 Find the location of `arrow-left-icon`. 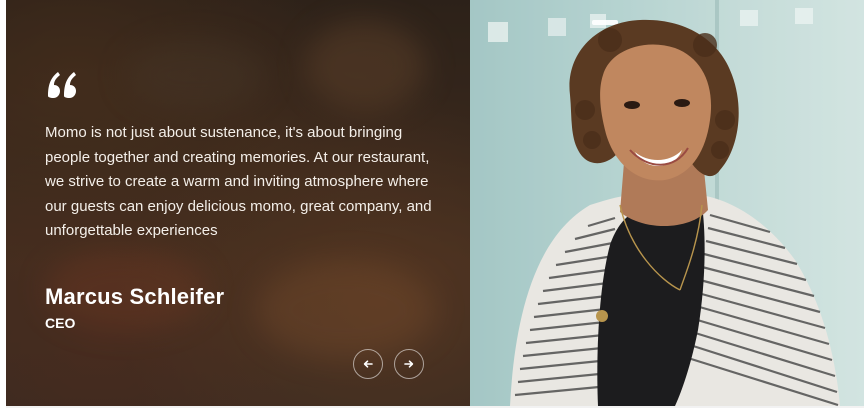

arrow-left-icon is located at coordinates (368, 364).